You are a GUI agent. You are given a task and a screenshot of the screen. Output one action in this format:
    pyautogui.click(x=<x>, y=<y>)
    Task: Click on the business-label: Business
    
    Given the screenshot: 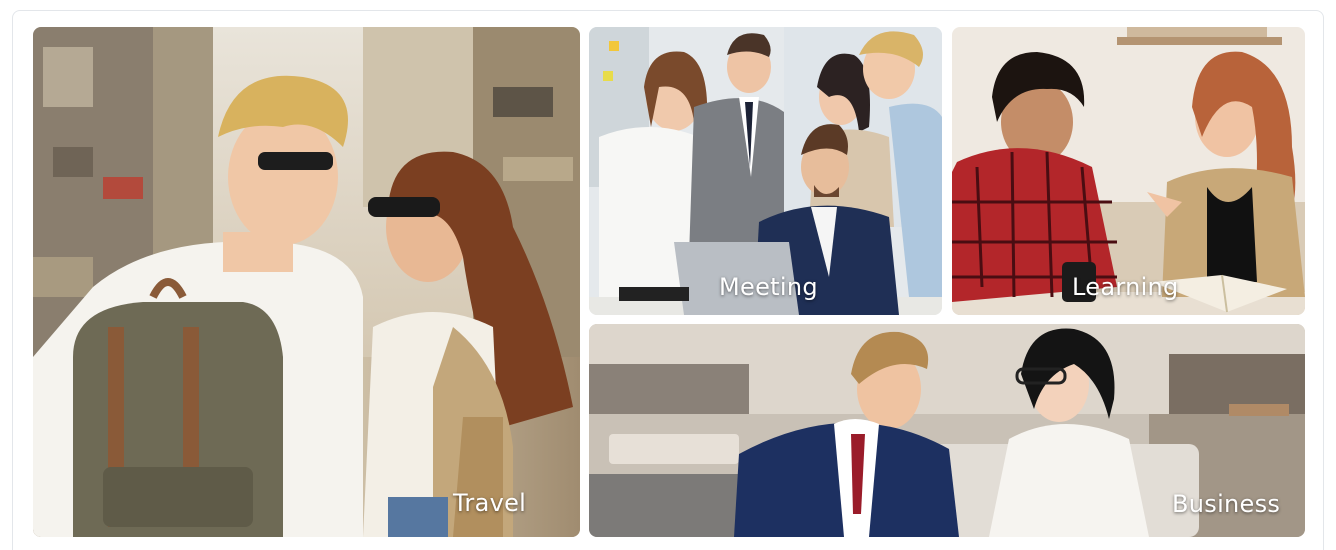 What is the action you would take?
    pyautogui.click(x=1226, y=504)
    